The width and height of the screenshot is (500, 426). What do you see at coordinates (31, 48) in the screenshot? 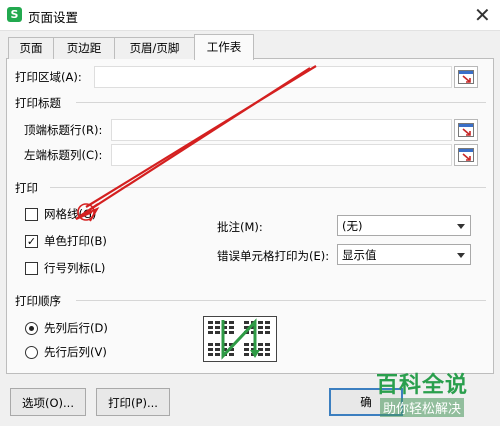
I see `tab-page: 页面` at bounding box center [31, 48].